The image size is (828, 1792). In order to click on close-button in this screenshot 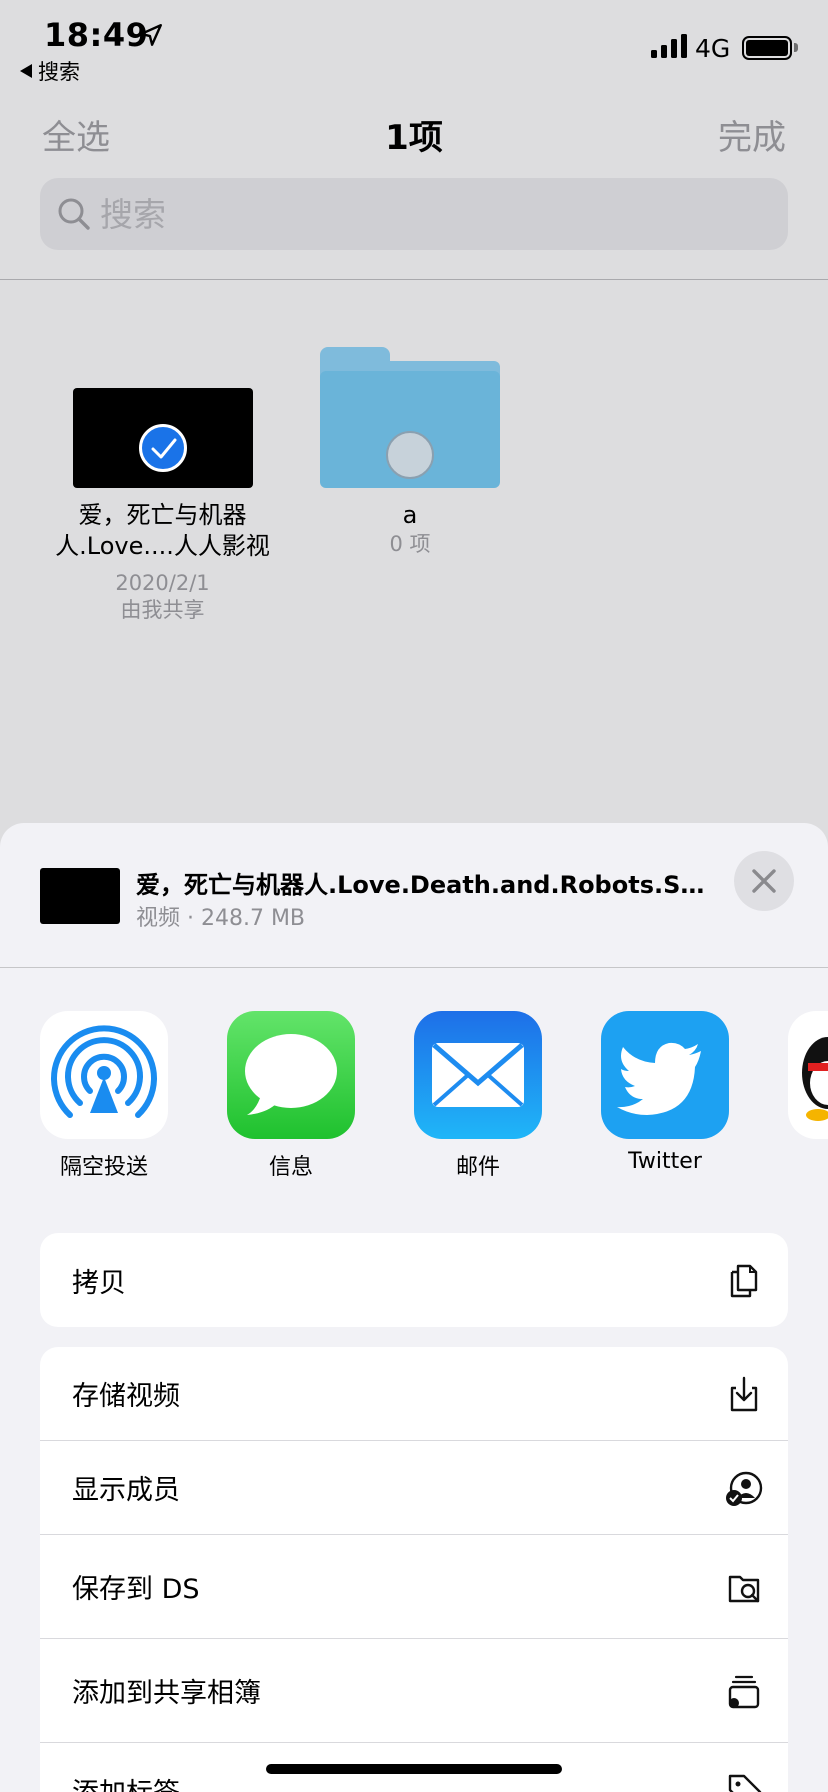, I will do `click(764, 881)`.